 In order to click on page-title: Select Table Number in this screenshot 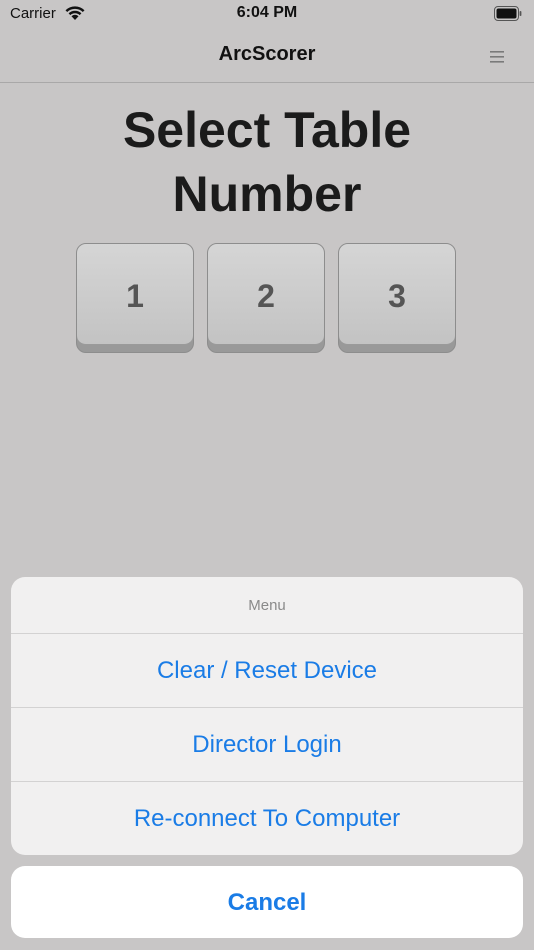, I will do `click(267, 162)`.